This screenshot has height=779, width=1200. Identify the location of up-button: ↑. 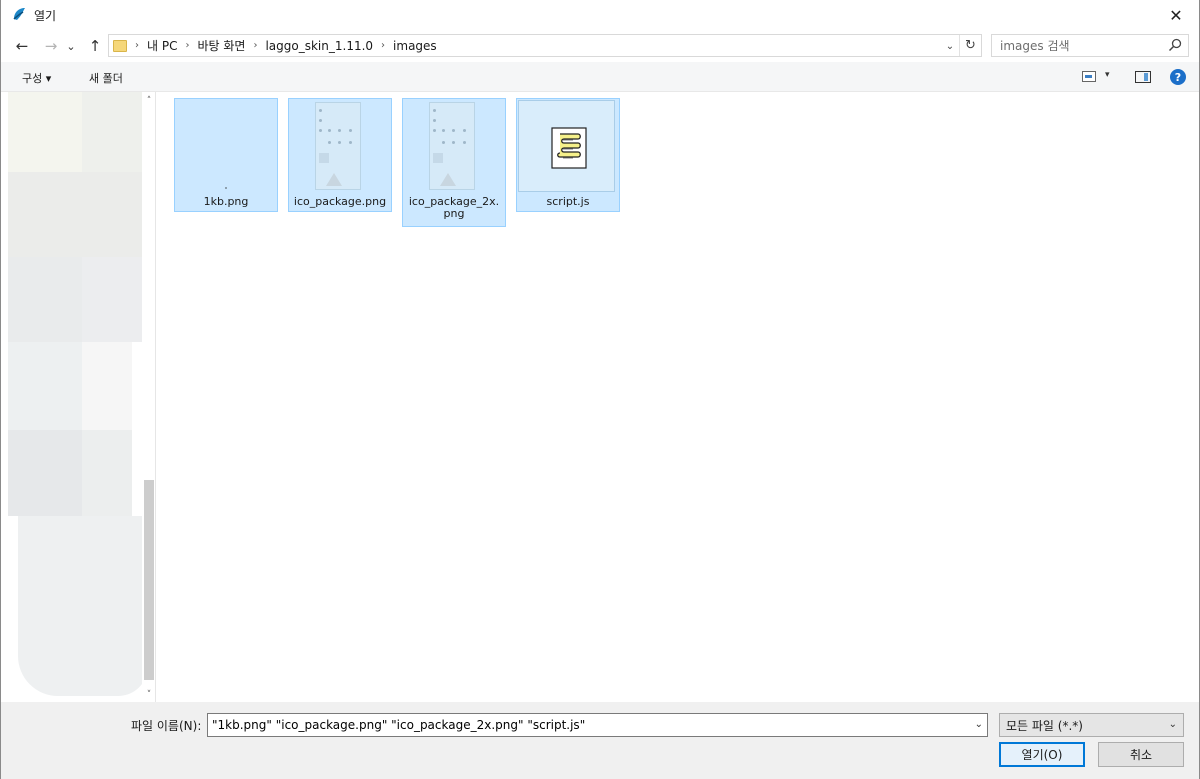
(95, 46).